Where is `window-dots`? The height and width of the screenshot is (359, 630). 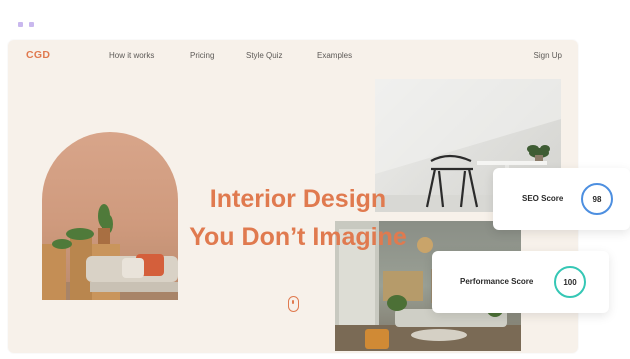
window-dots is located at coordinates (26, 24).